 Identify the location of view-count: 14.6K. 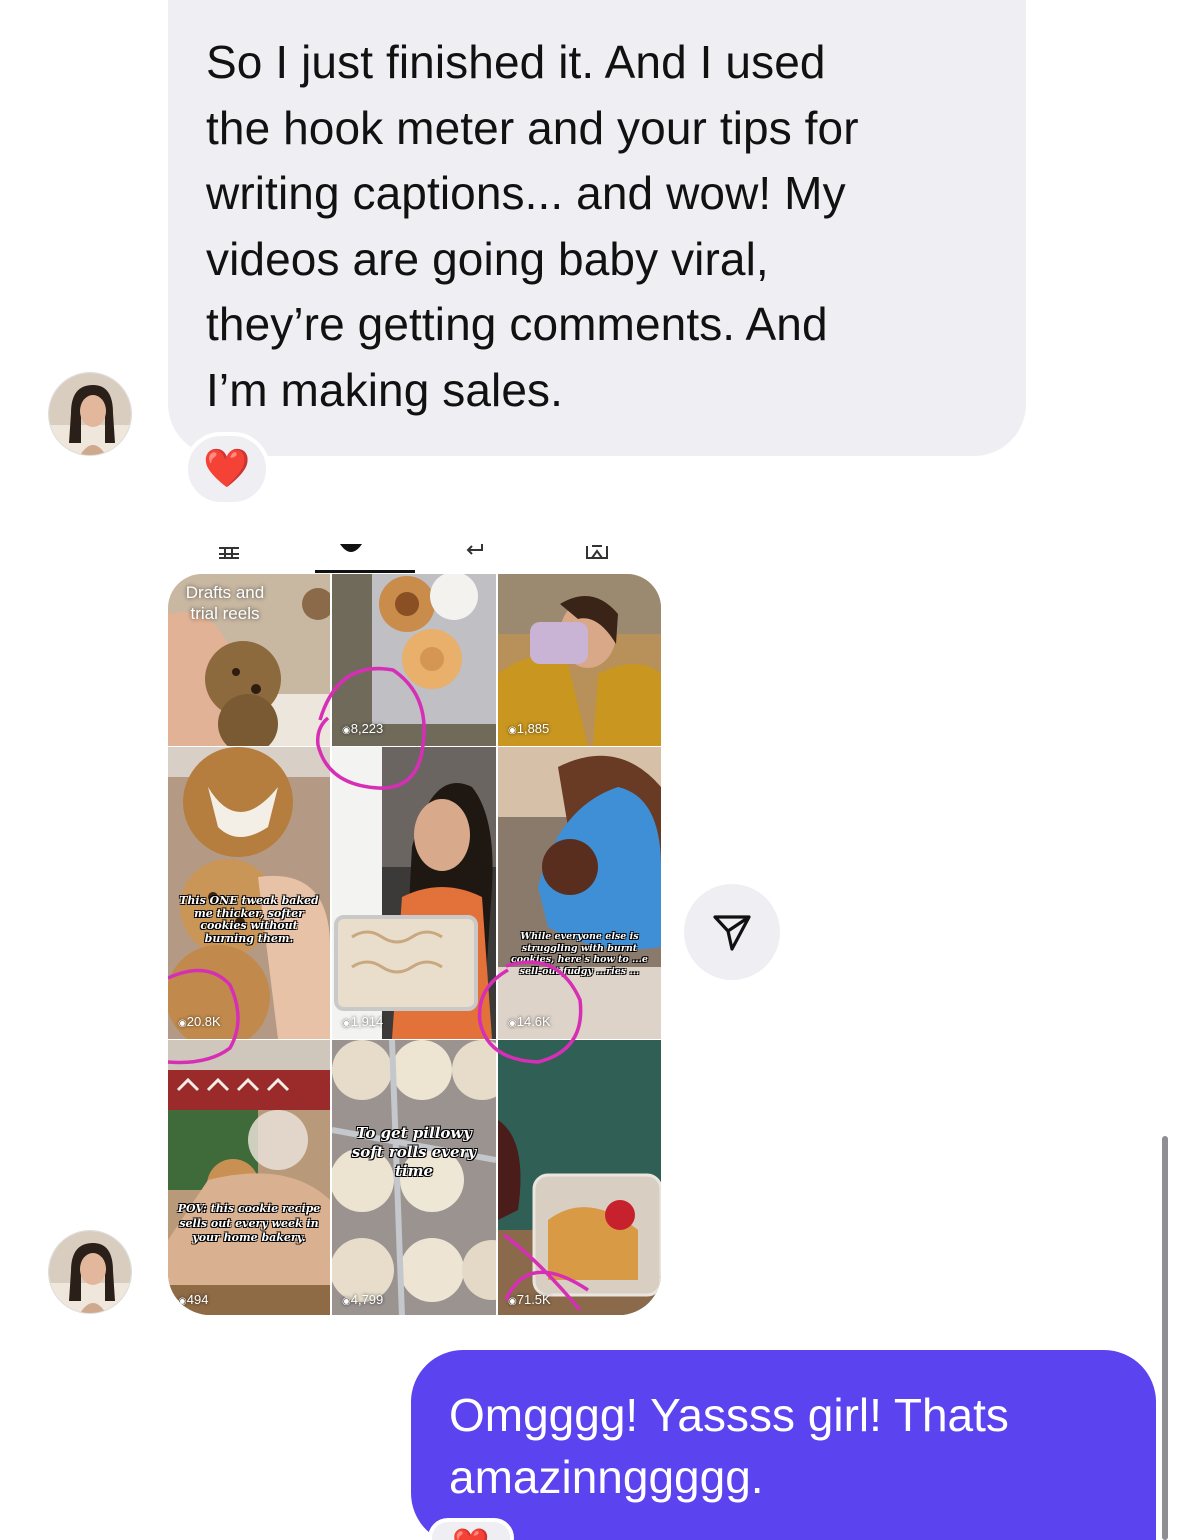
(529, 1021).